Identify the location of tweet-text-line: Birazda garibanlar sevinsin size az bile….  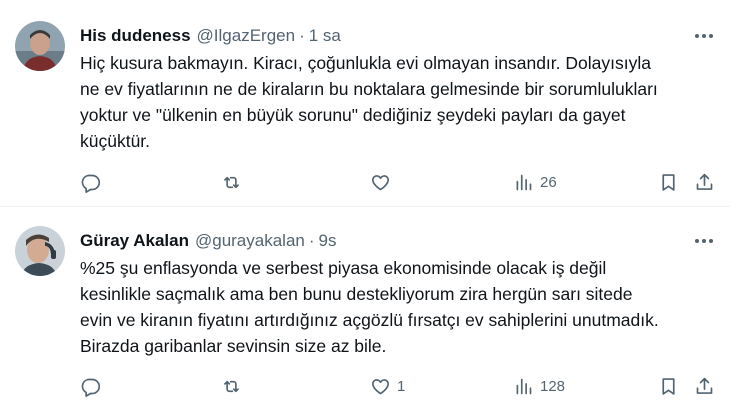
(233, 346).